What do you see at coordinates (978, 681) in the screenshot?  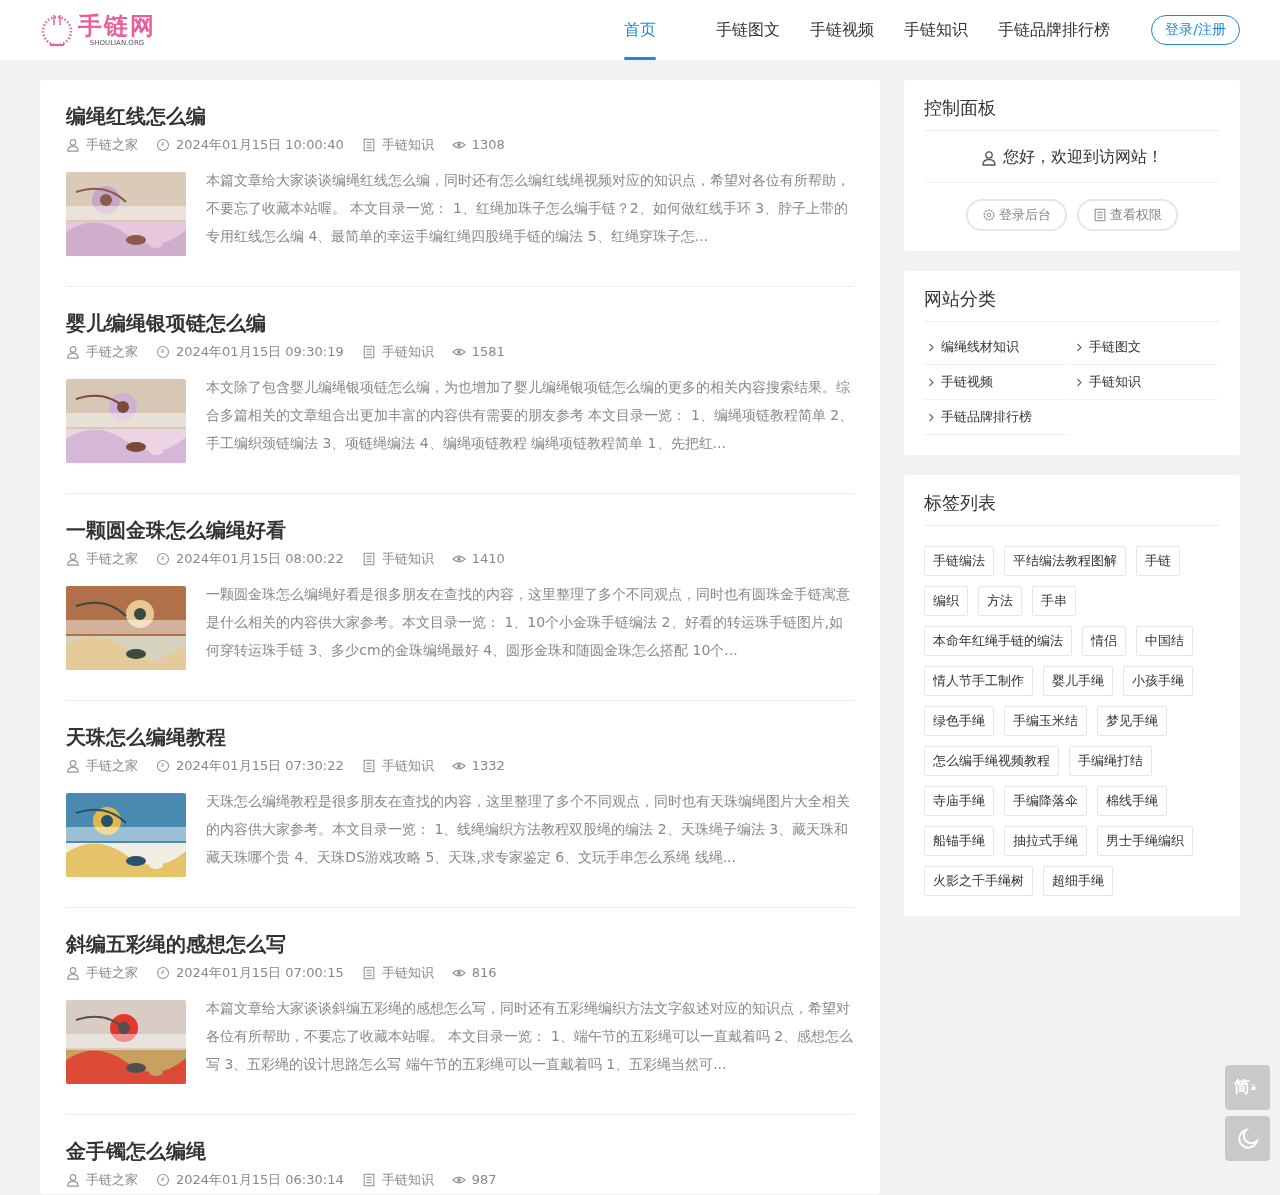 I see `tag: 情人节手工制作` at bounding box center [978, 681].